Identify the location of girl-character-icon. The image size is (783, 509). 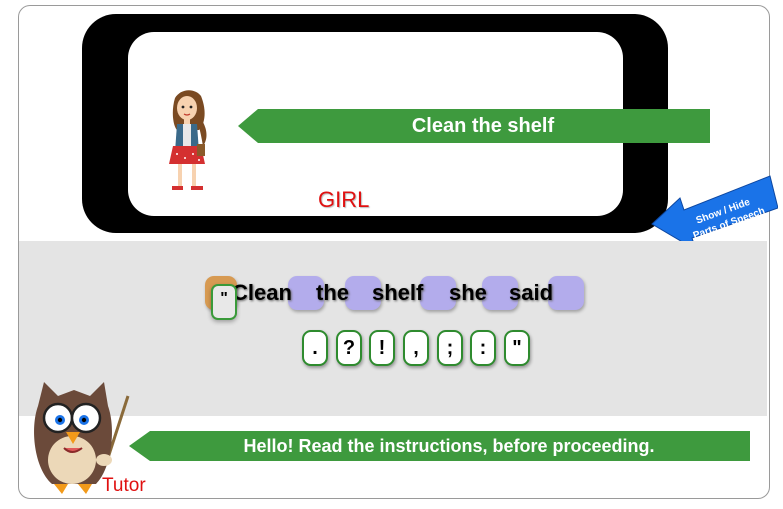
(188, 140).